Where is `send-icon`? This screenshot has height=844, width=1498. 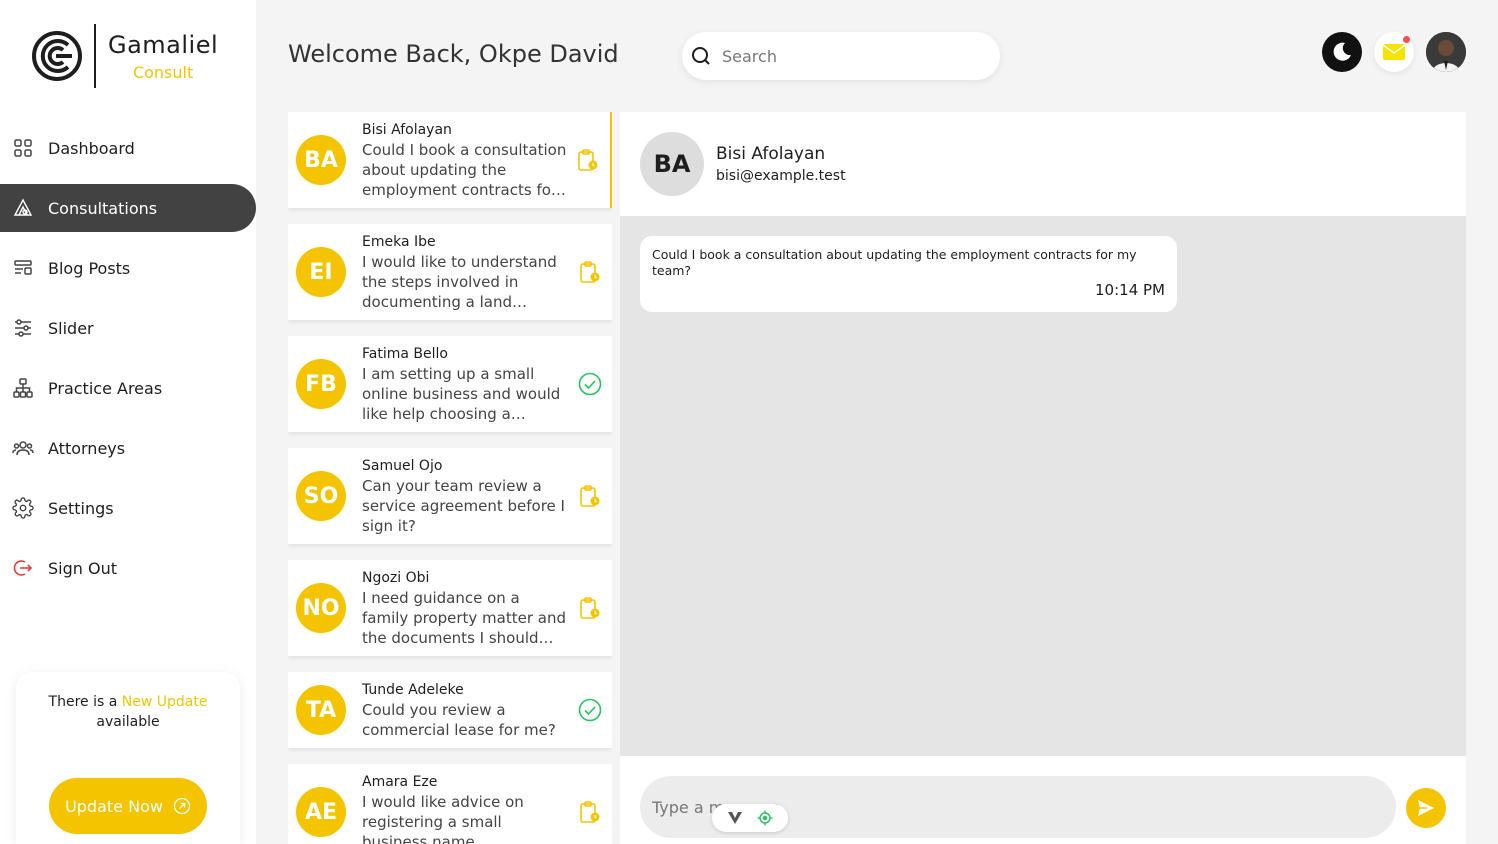
send-icon is located at coordinates (1426, 808).